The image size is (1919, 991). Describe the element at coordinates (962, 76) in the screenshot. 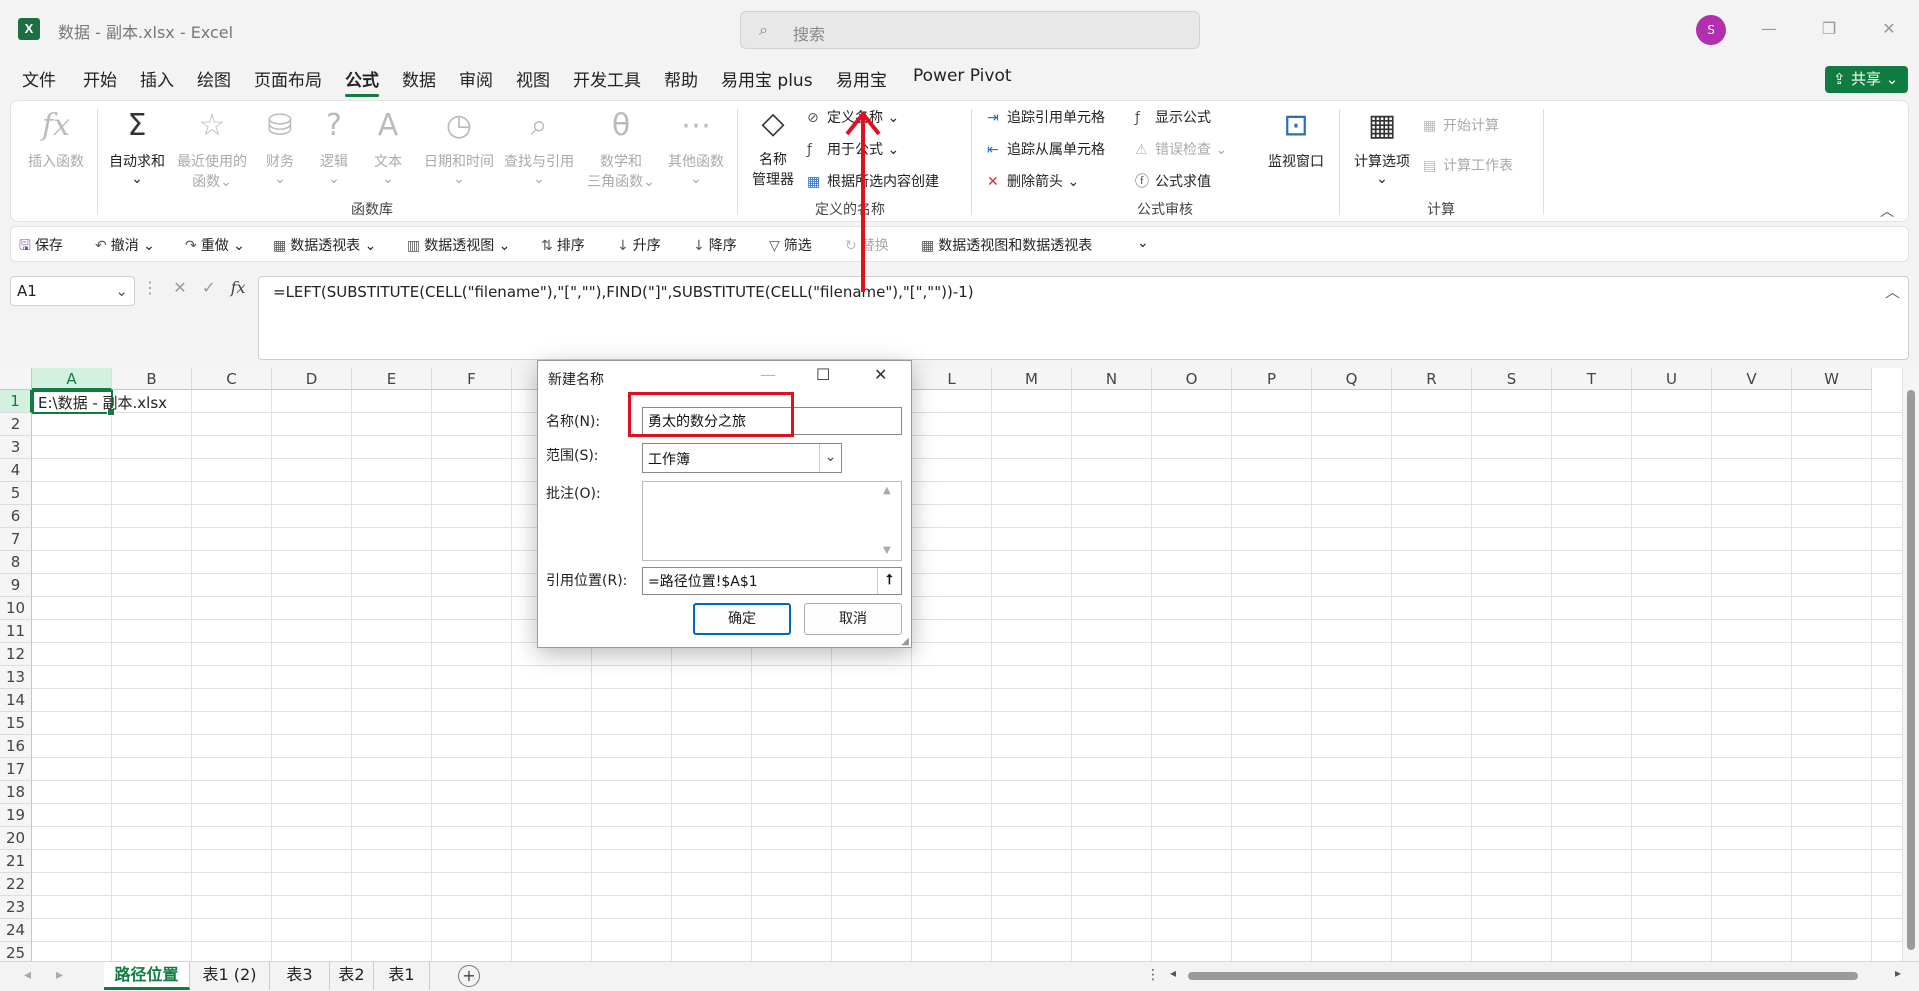

I see `menu-power-pivot: Power Pivot` at that location.